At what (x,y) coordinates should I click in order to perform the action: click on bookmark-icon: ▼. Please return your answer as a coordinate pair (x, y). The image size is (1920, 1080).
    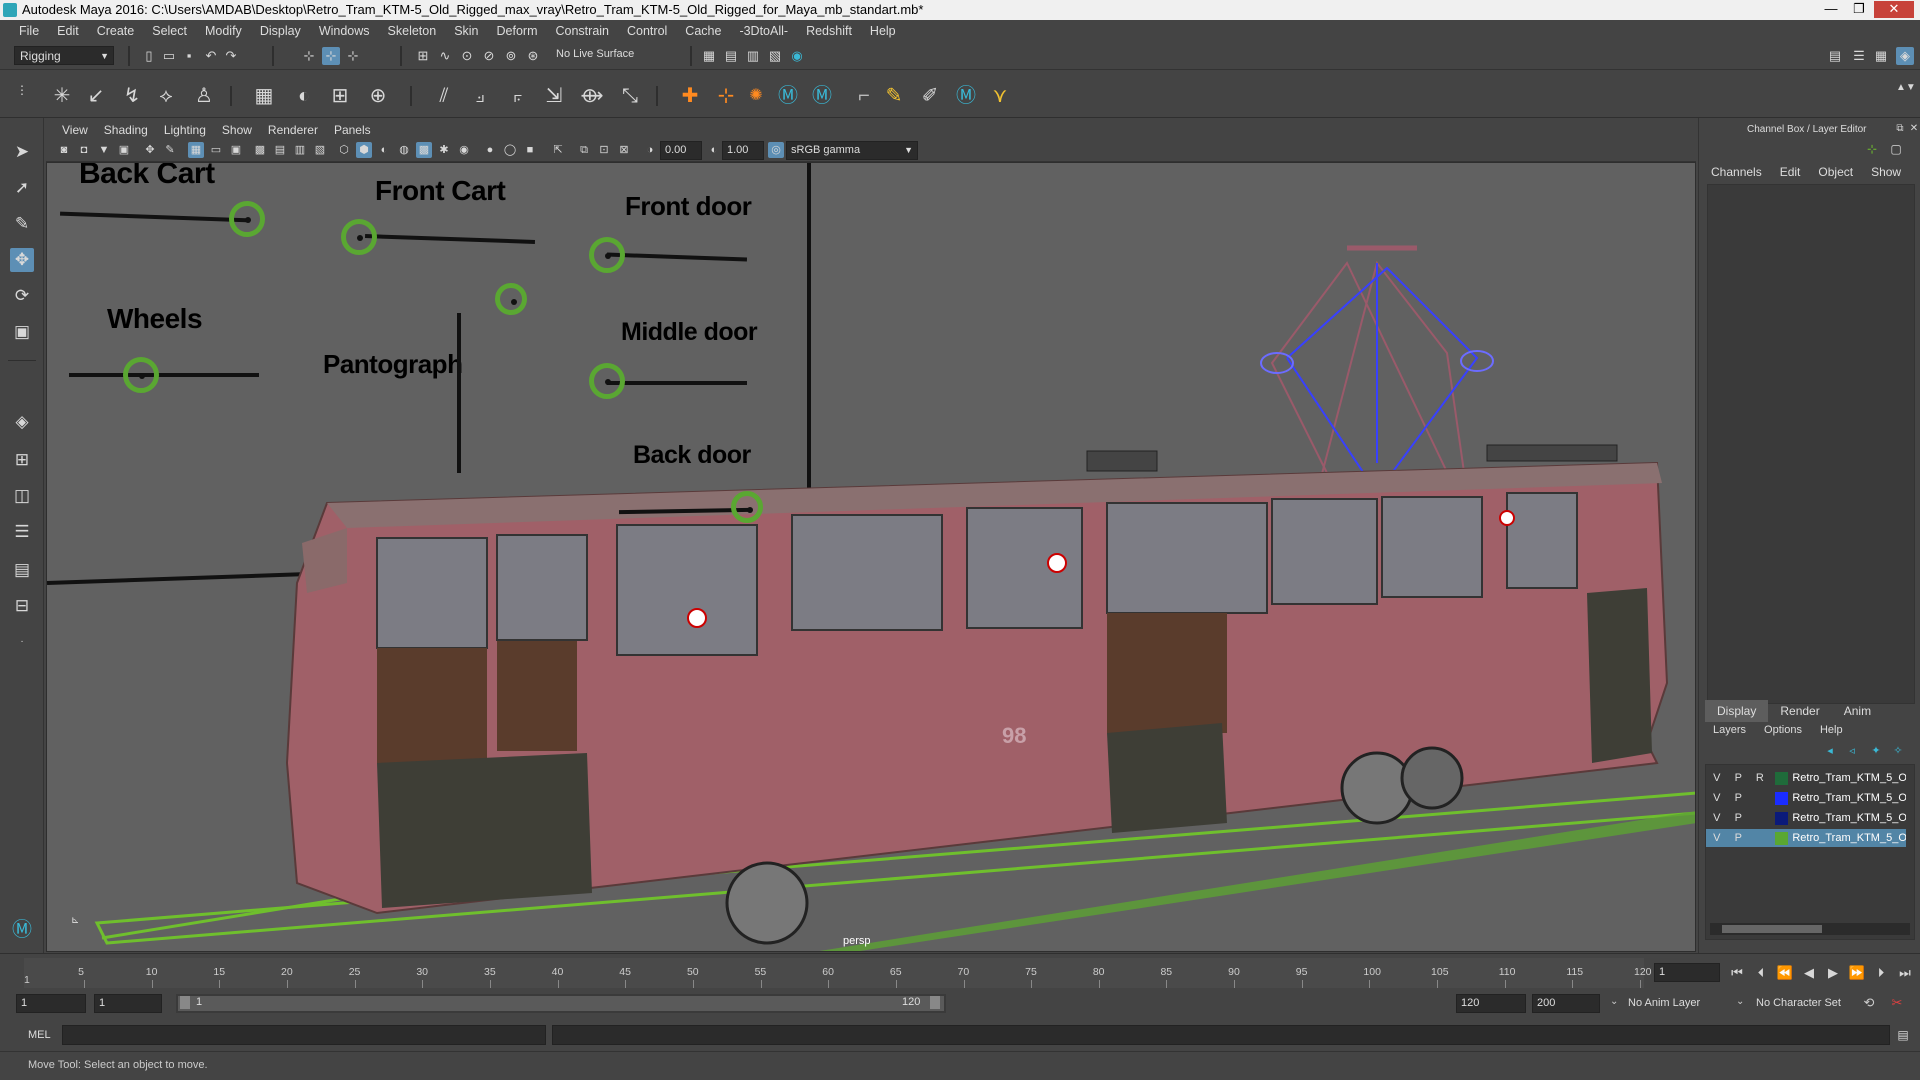
    Looking at the image, I should click on (104, 150).